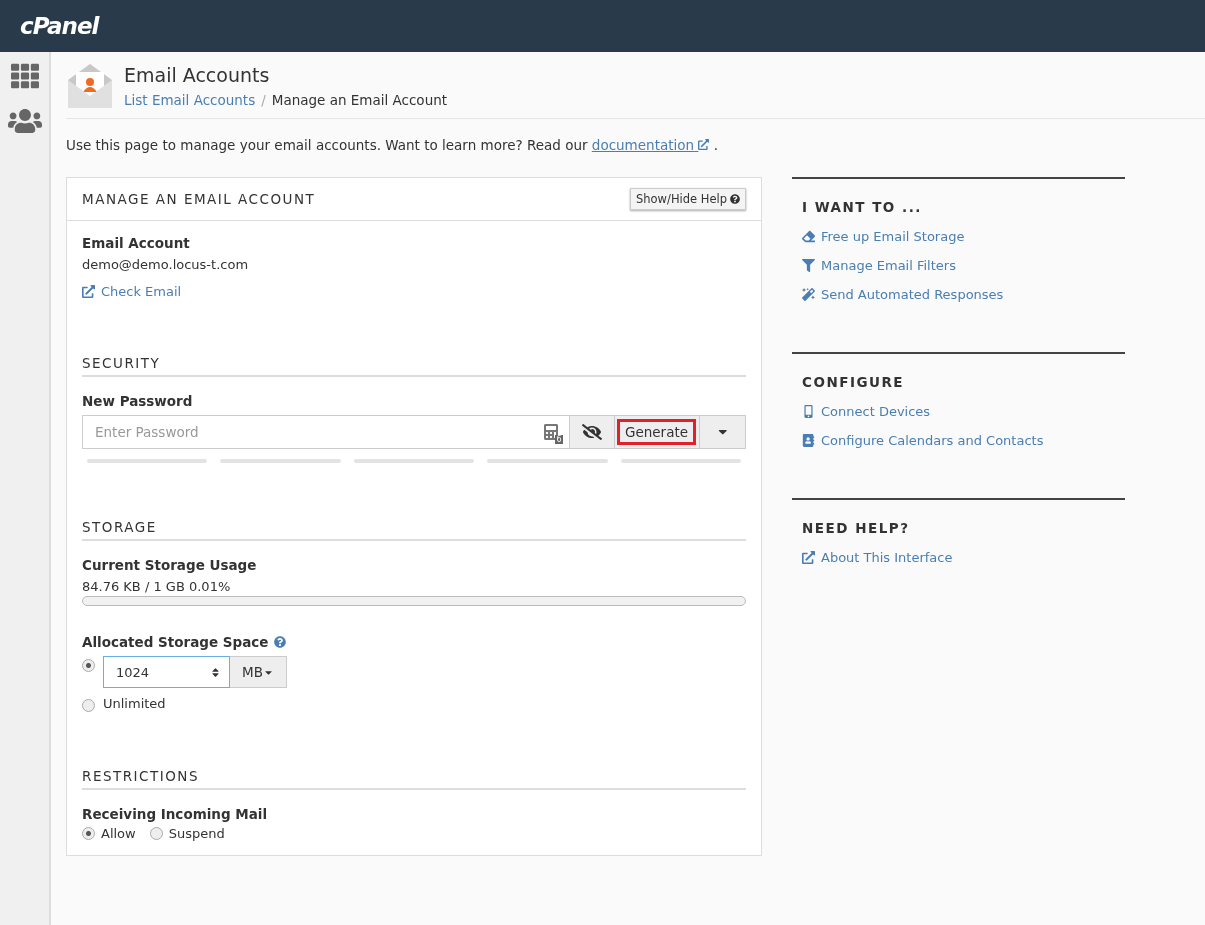 The image size is (1205, 925). What do you see at coordinates (392, 145) in the screenshot?
I see `intro-text: Use this page to manage your email accounts. Want to learn more? Read our documentation .` at bounding box center [392, 145].